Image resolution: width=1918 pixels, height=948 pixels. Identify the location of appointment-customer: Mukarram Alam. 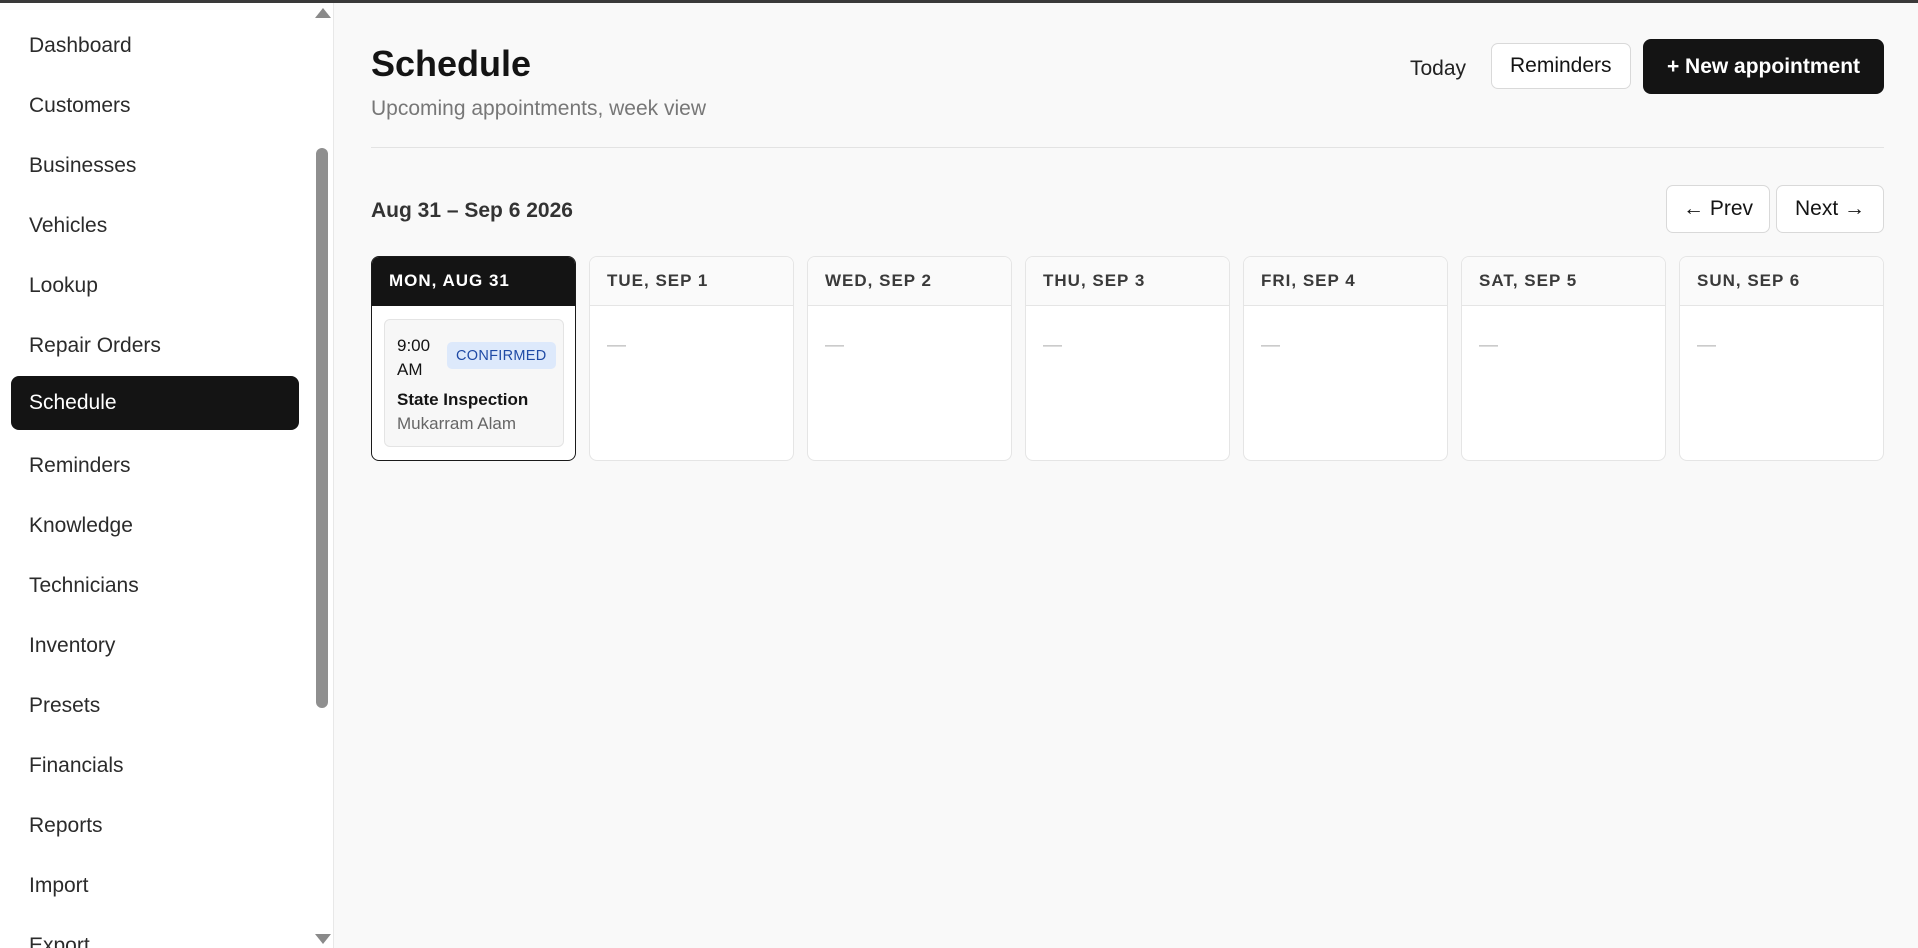
(457, 423).